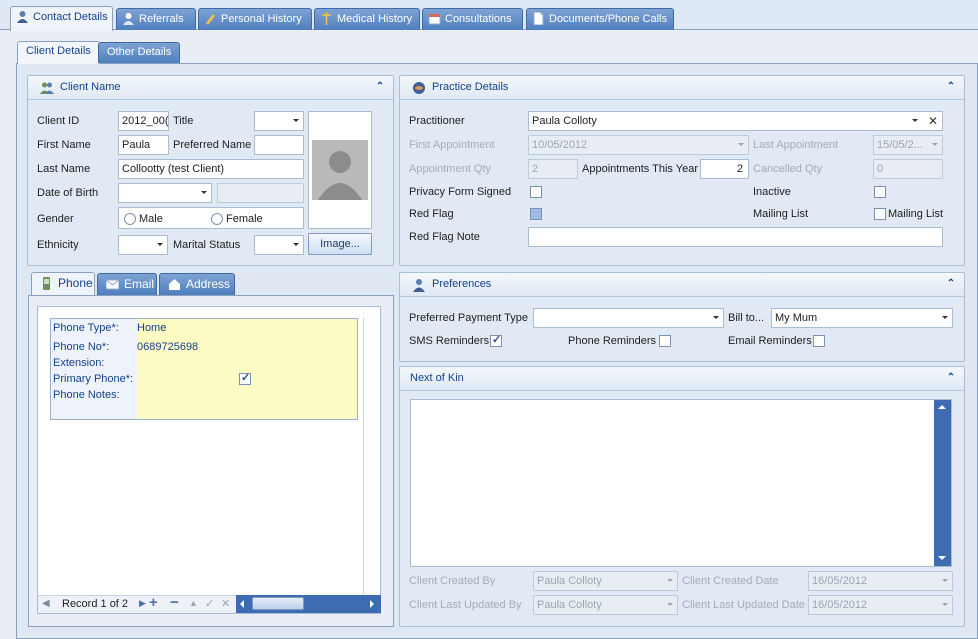 The width and height of the screenshot is (978, 639). Describe the element at coordinates (743, 605) in the screenshot. I see `updated-date-label: Client Last Updated Date` at that location.